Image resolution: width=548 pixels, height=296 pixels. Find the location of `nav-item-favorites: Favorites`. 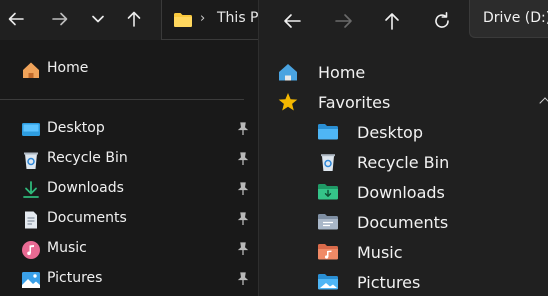

nav-item-favorites: Favorites is located at coordinates (403, 102).